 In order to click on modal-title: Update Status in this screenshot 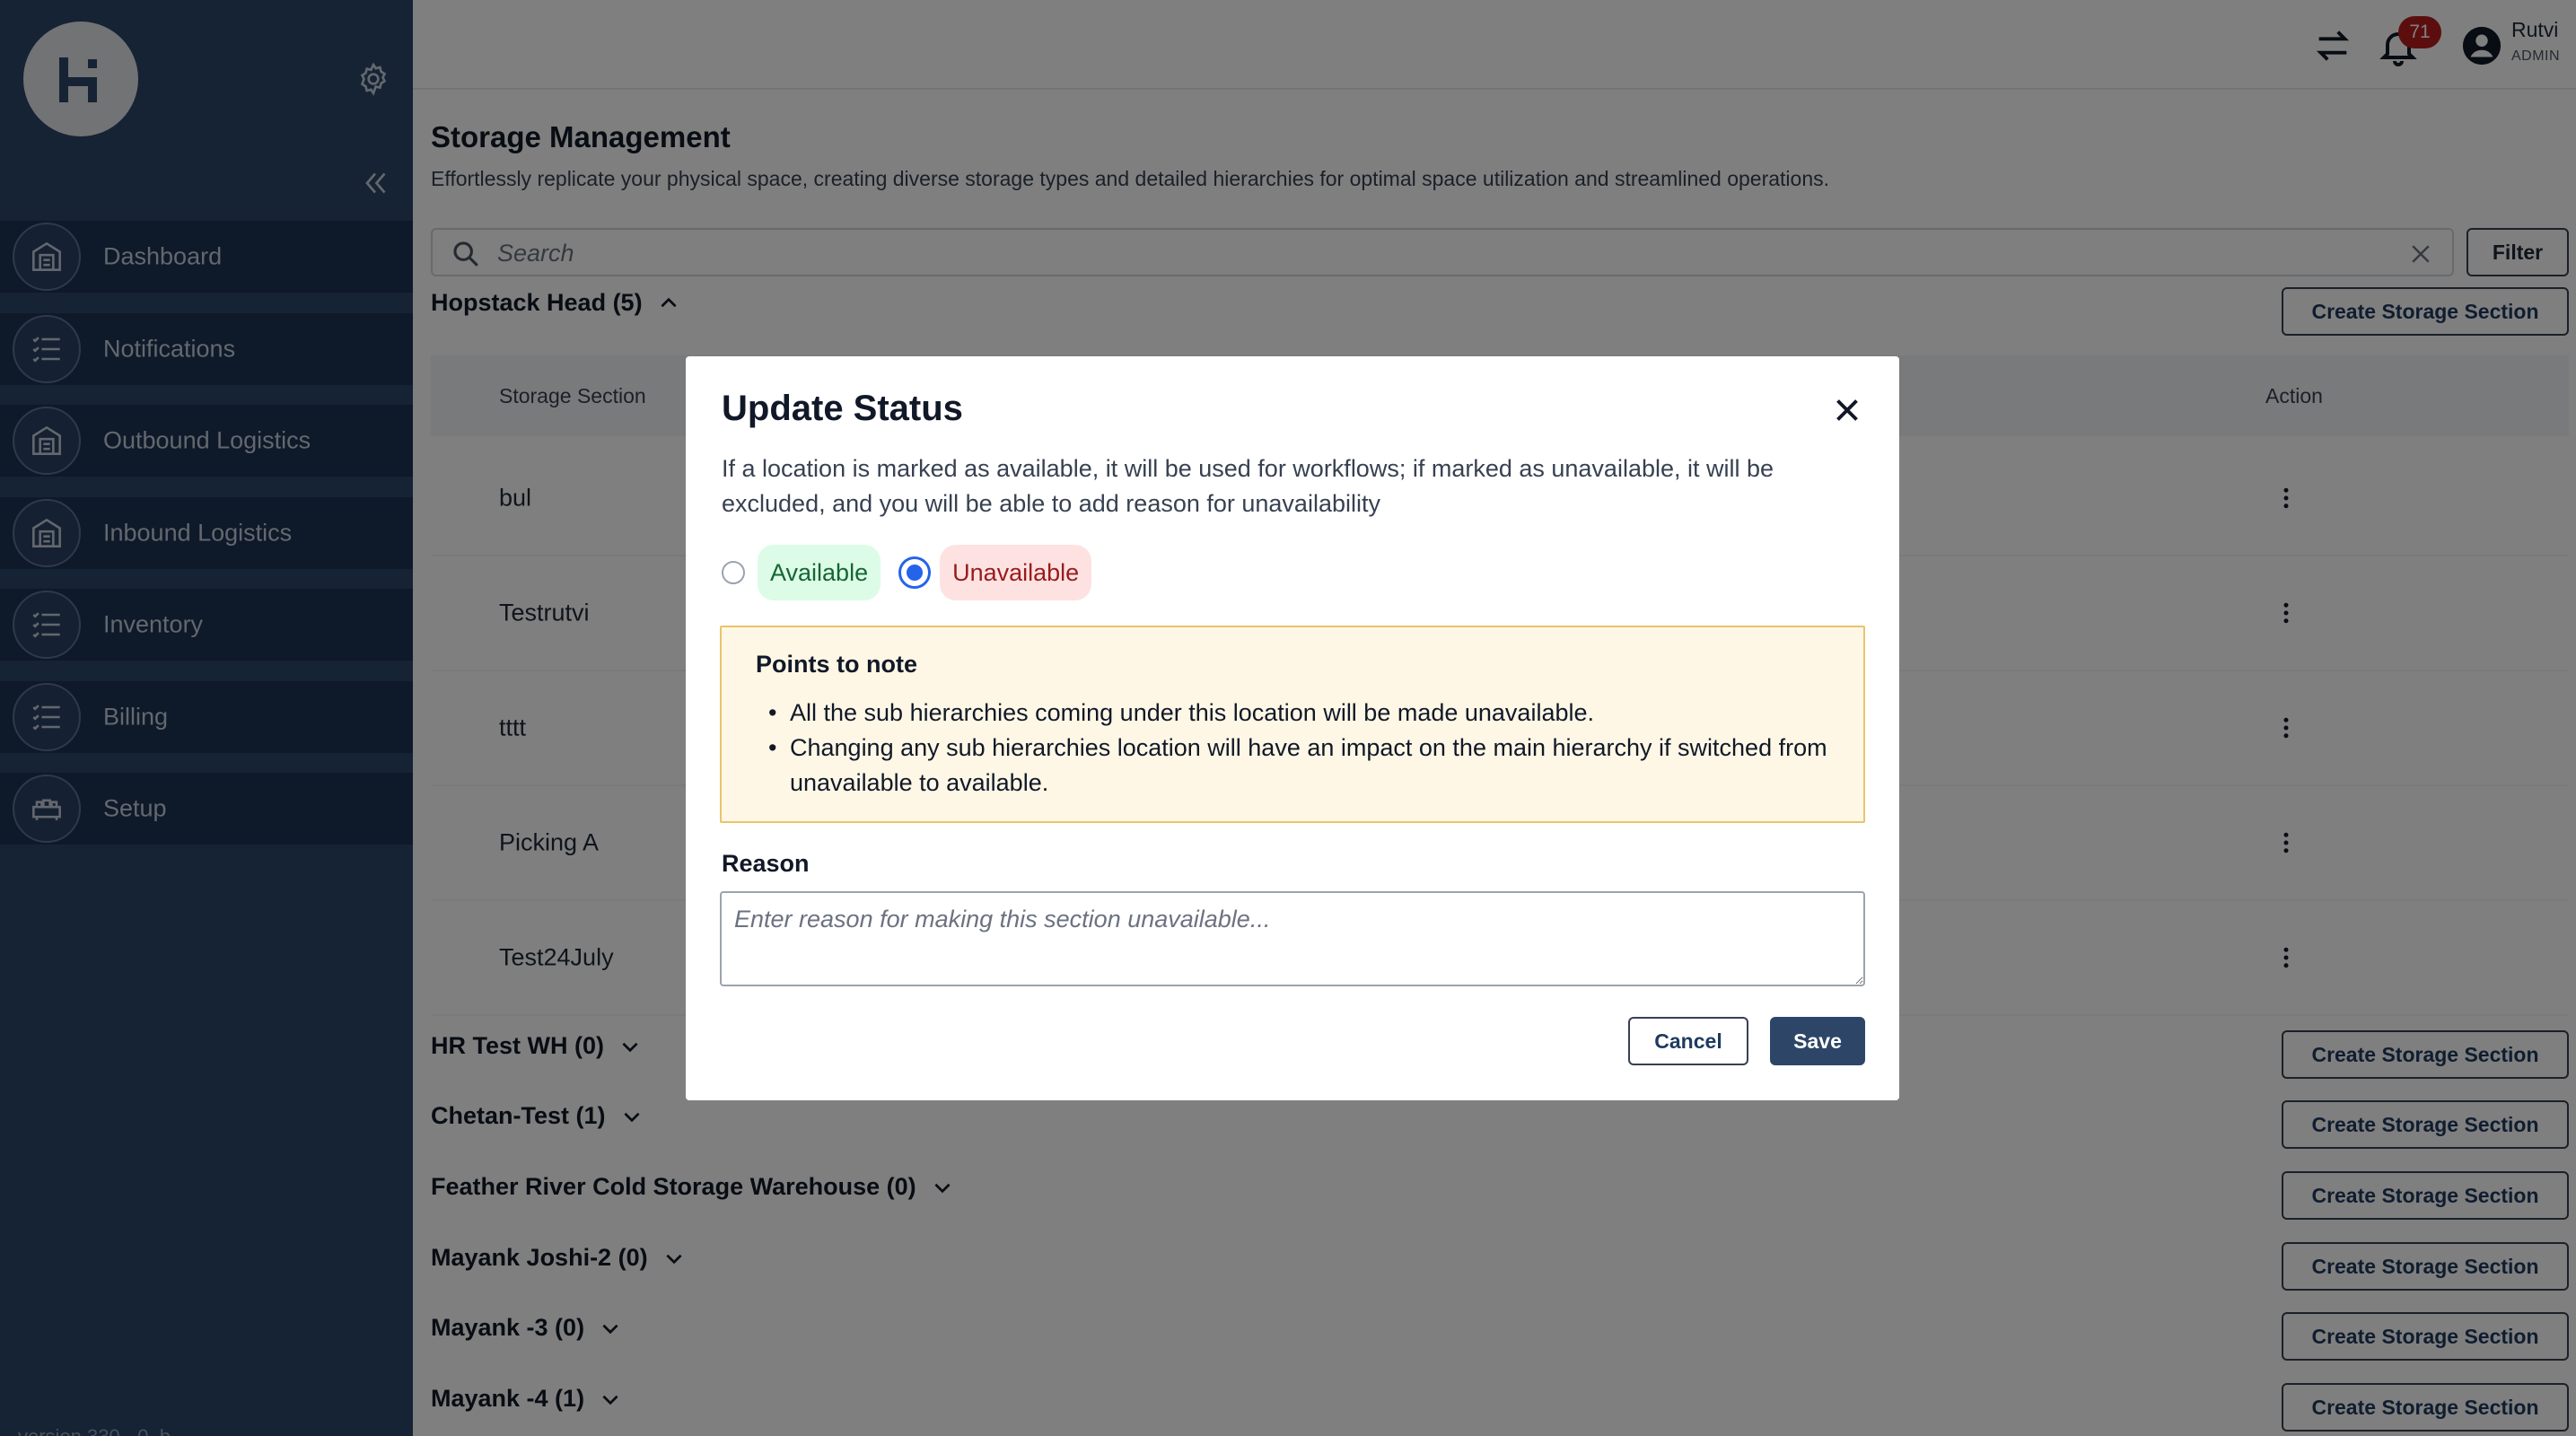, I will do `click(842, 408)`.